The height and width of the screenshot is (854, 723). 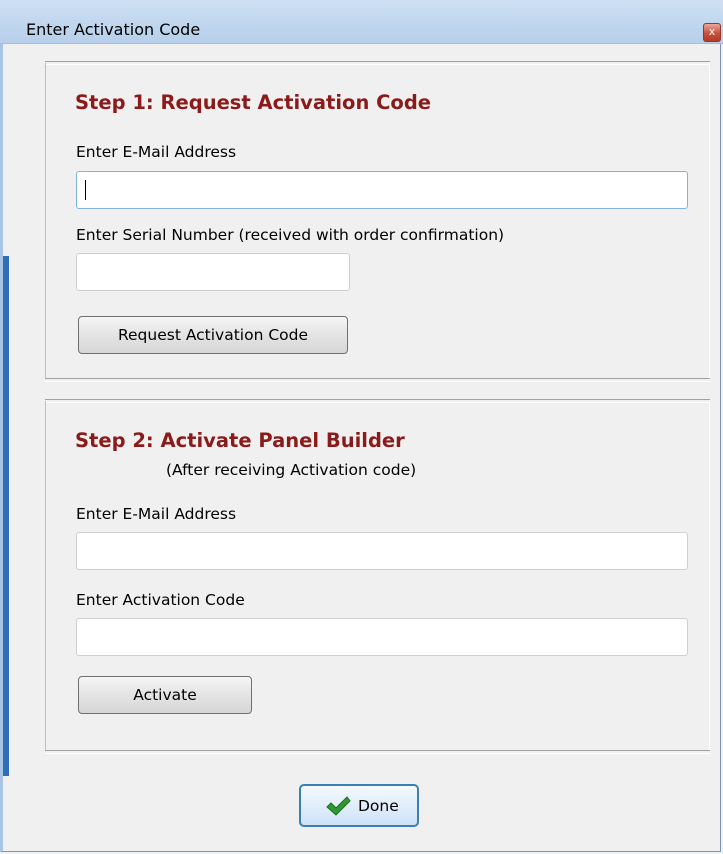 I want to click on window-title: Enter Activation Code, so click(x=113, y=29).